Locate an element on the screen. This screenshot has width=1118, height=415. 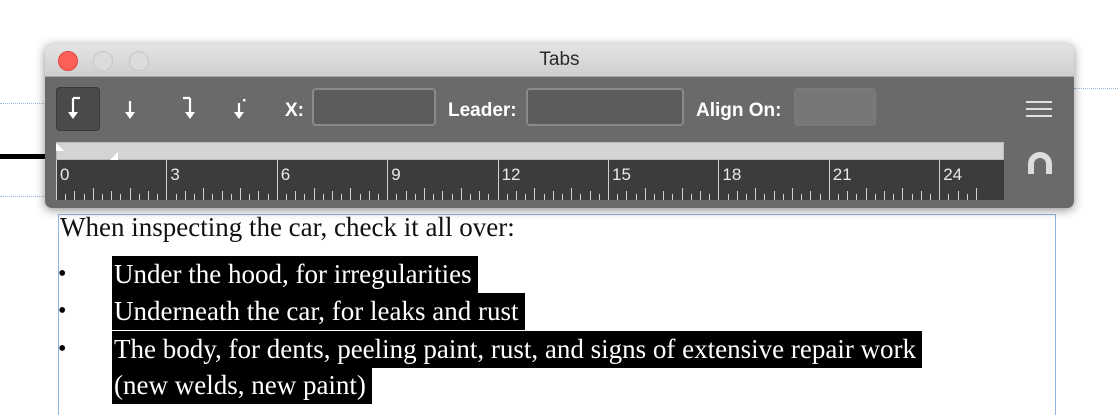
center-justified-tab-button is located at coordinates (130, 109).